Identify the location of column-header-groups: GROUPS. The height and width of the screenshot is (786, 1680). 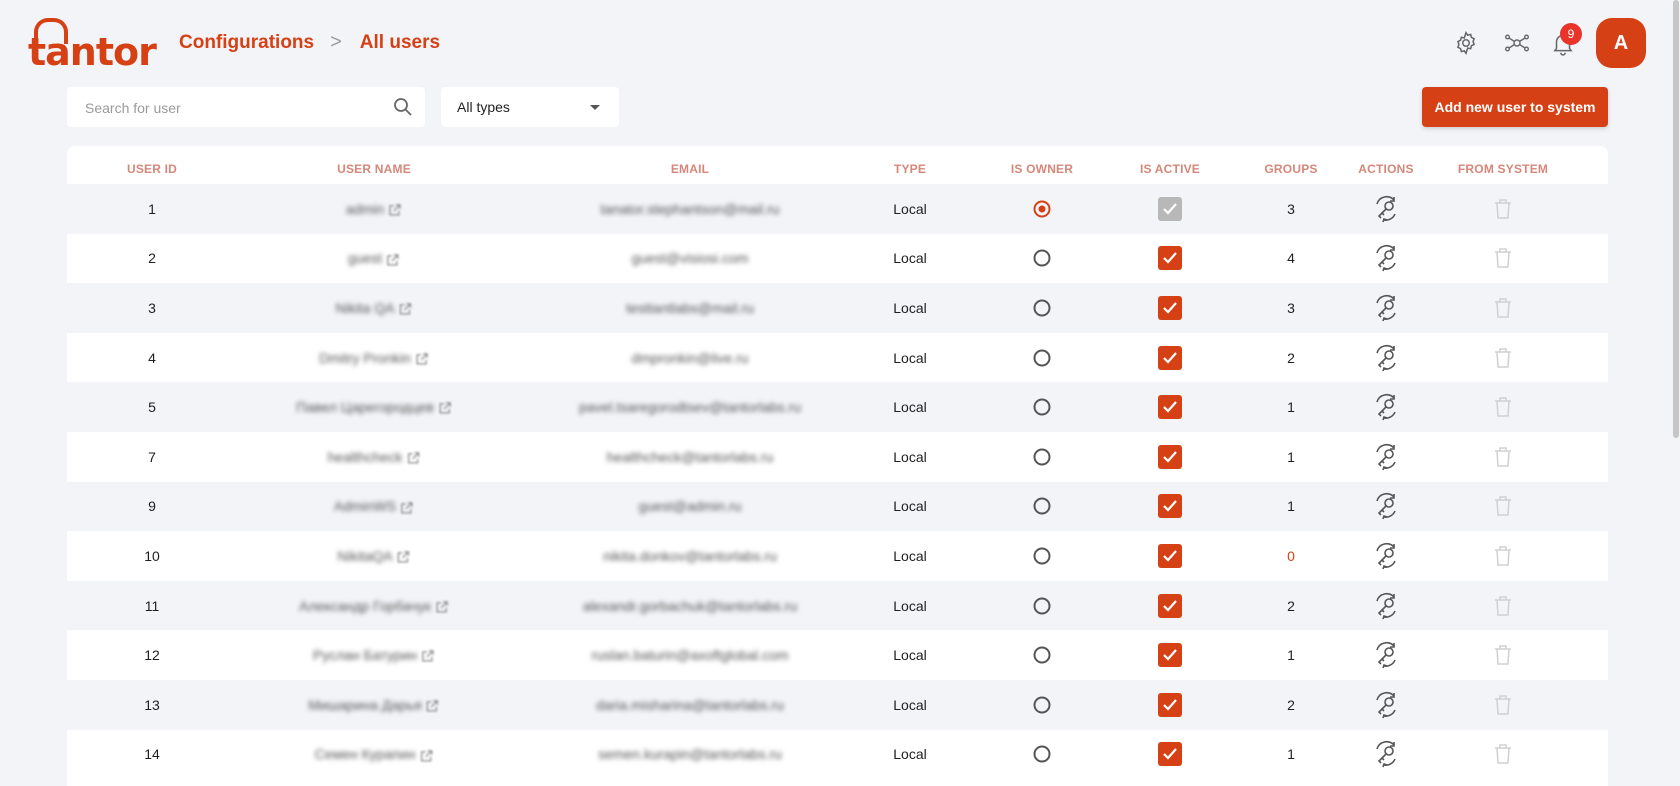
(1290, 169).